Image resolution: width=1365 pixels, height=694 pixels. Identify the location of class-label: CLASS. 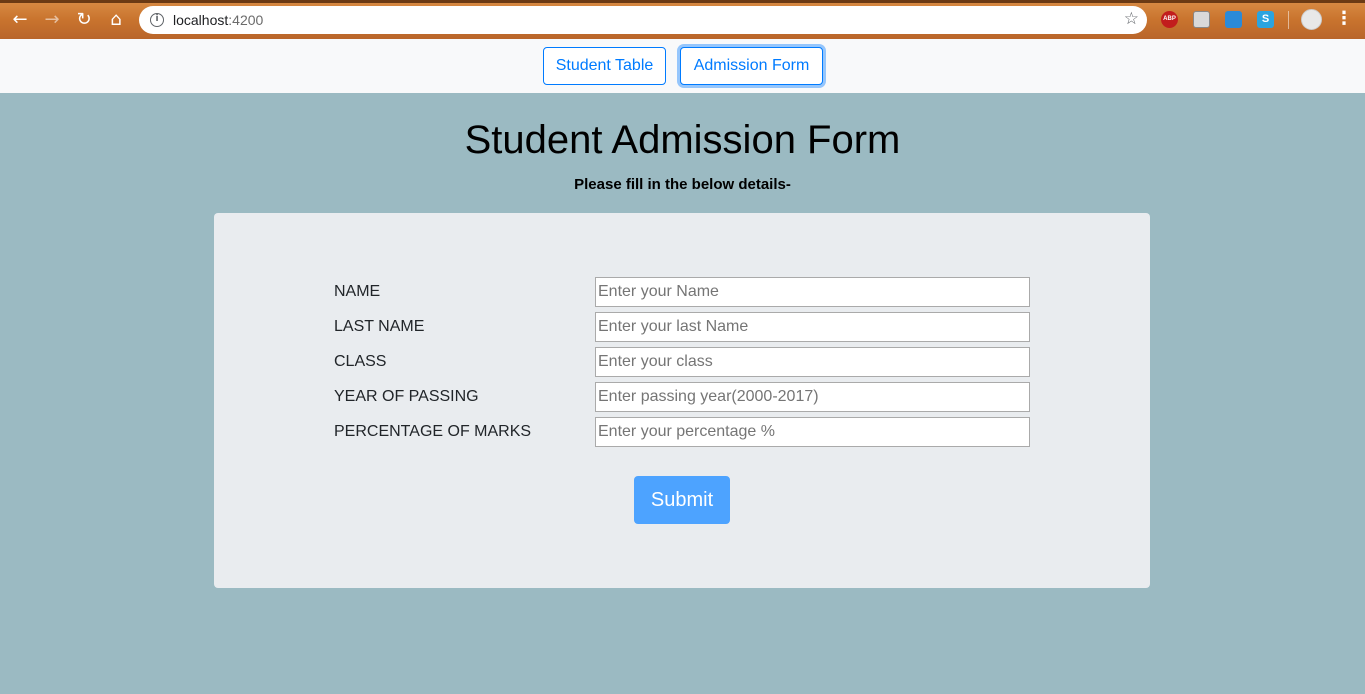
(360, 361).